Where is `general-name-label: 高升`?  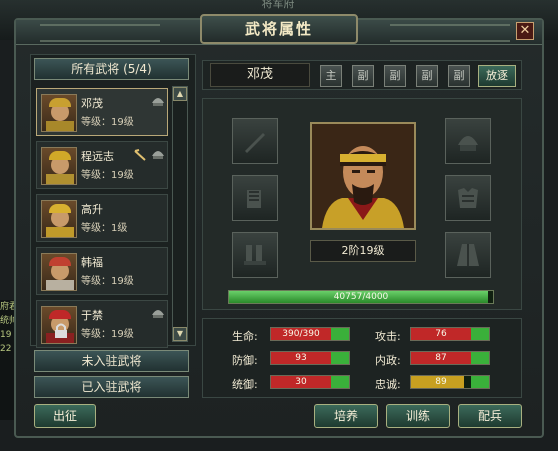 general-name-label: 高升 is located at coordinates (92, 209).